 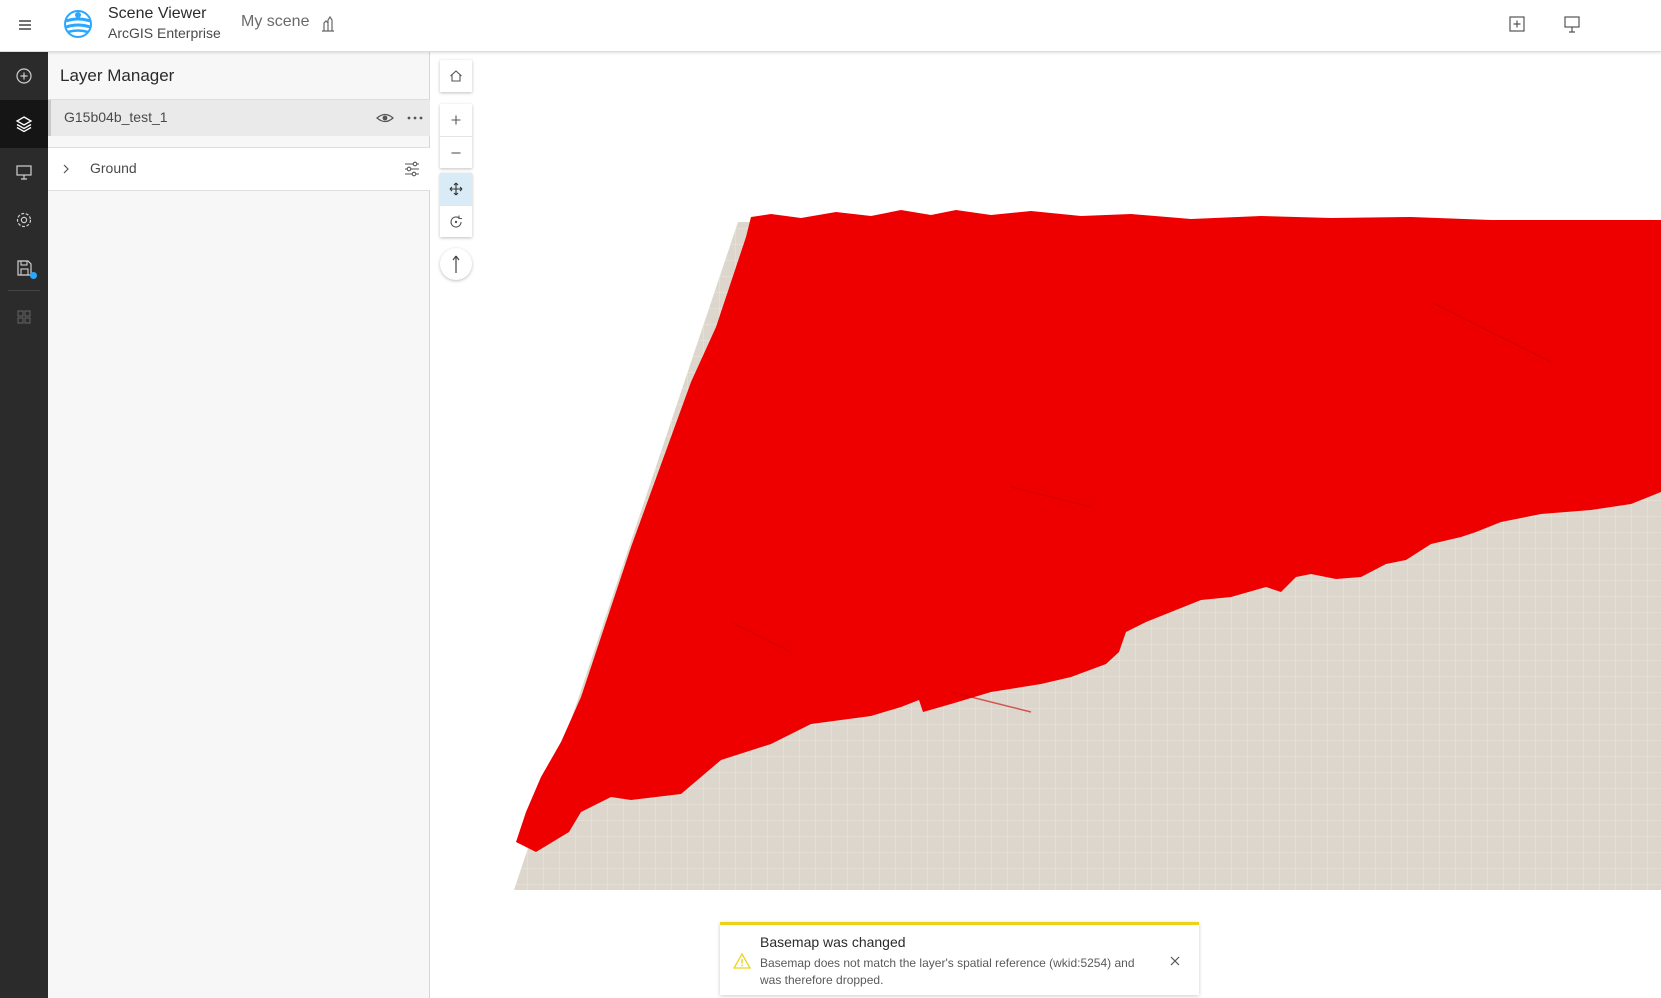 I want to click on grid-icon, so click(x=24, y=317).